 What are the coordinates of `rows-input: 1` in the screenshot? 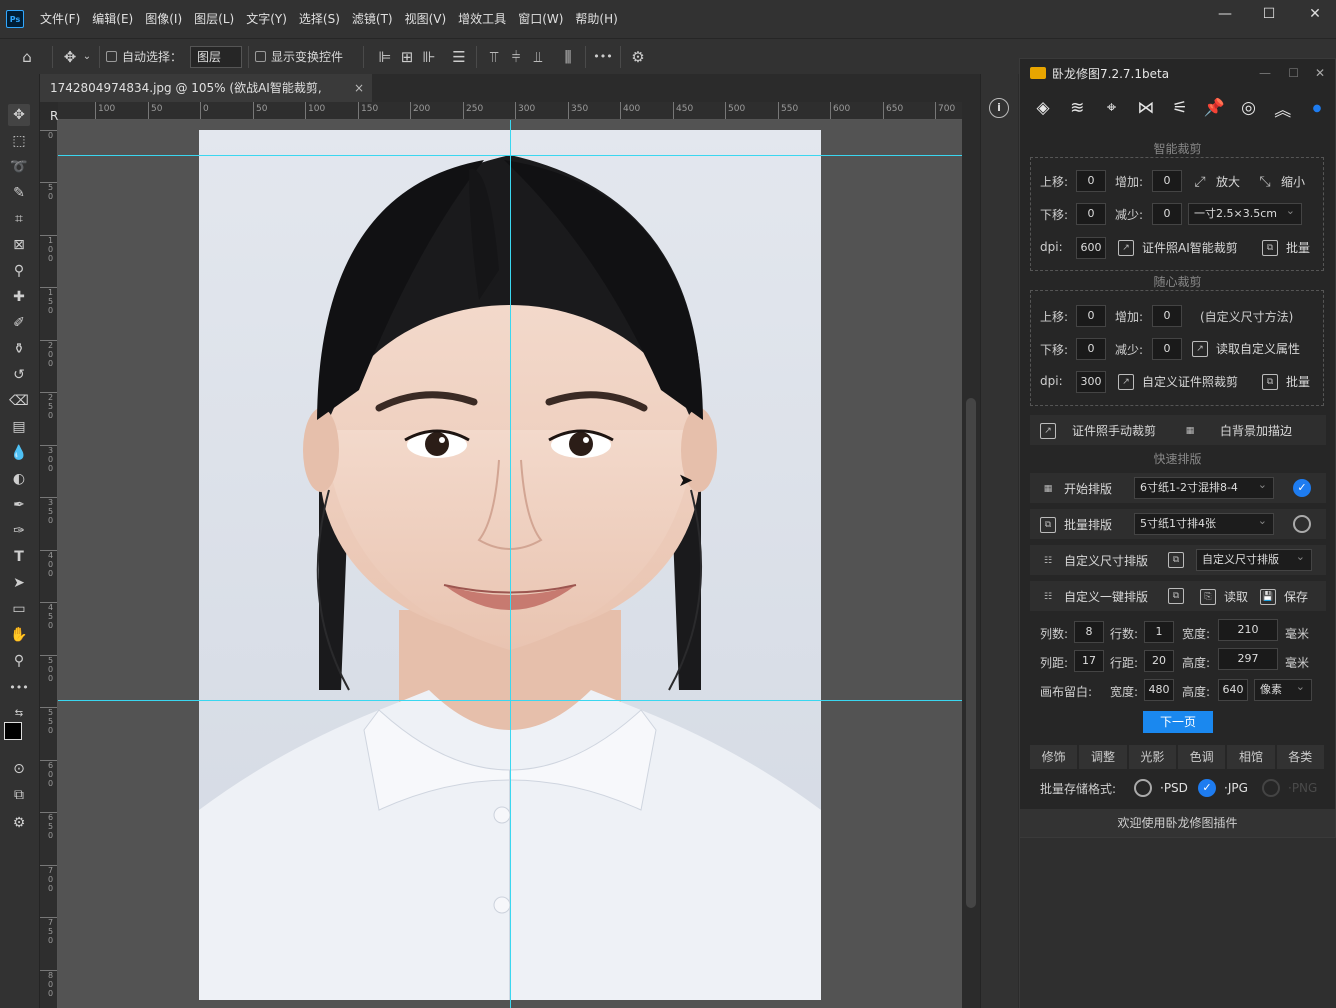 It's located at (1159, 632).